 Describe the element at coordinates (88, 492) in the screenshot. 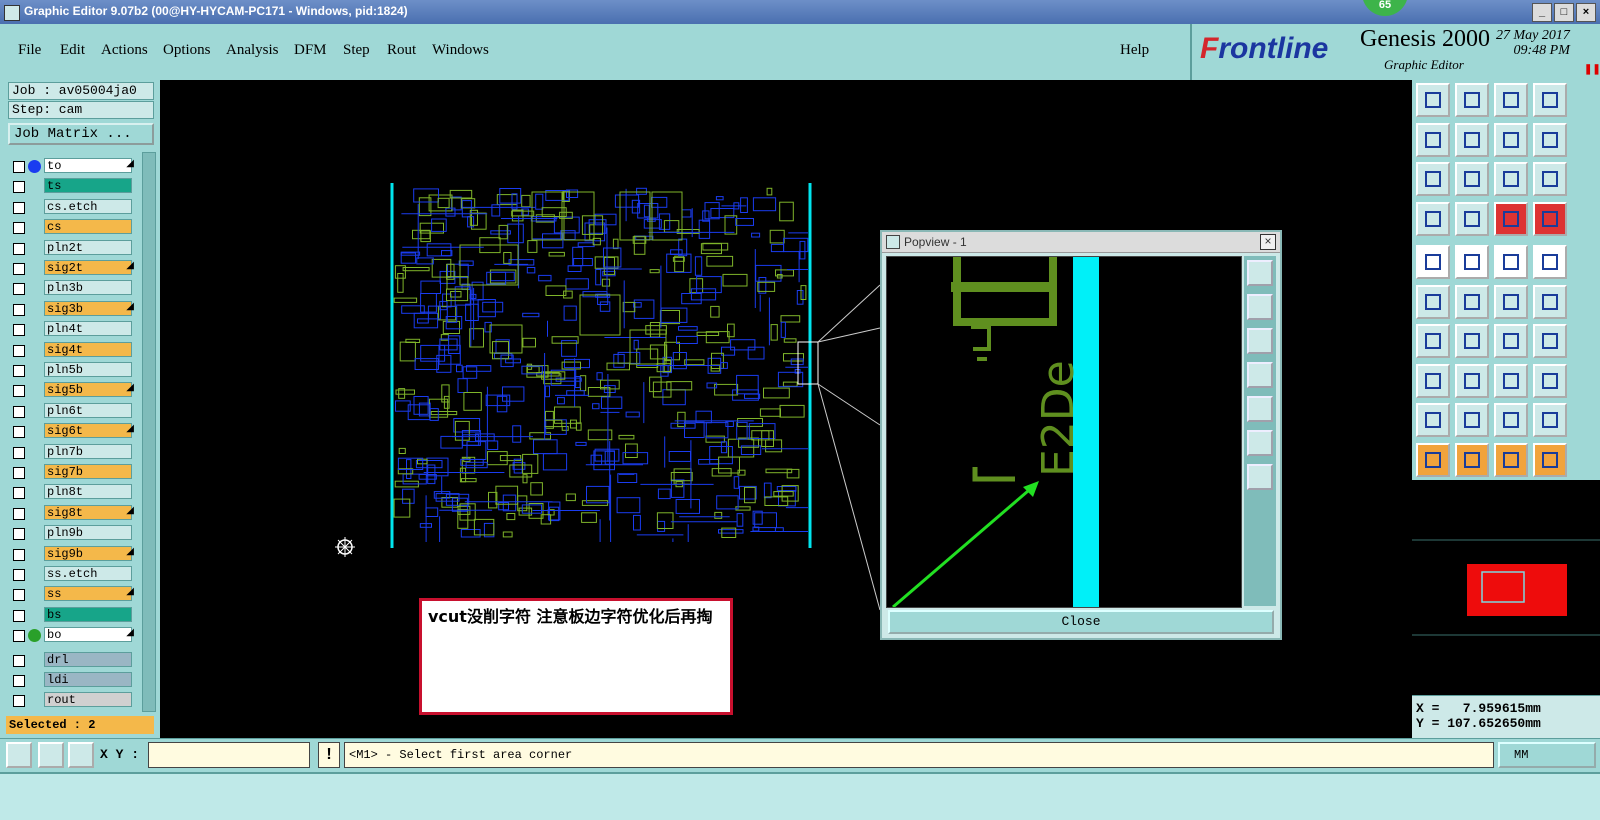

I see `layer-name: pln8t` at that location.